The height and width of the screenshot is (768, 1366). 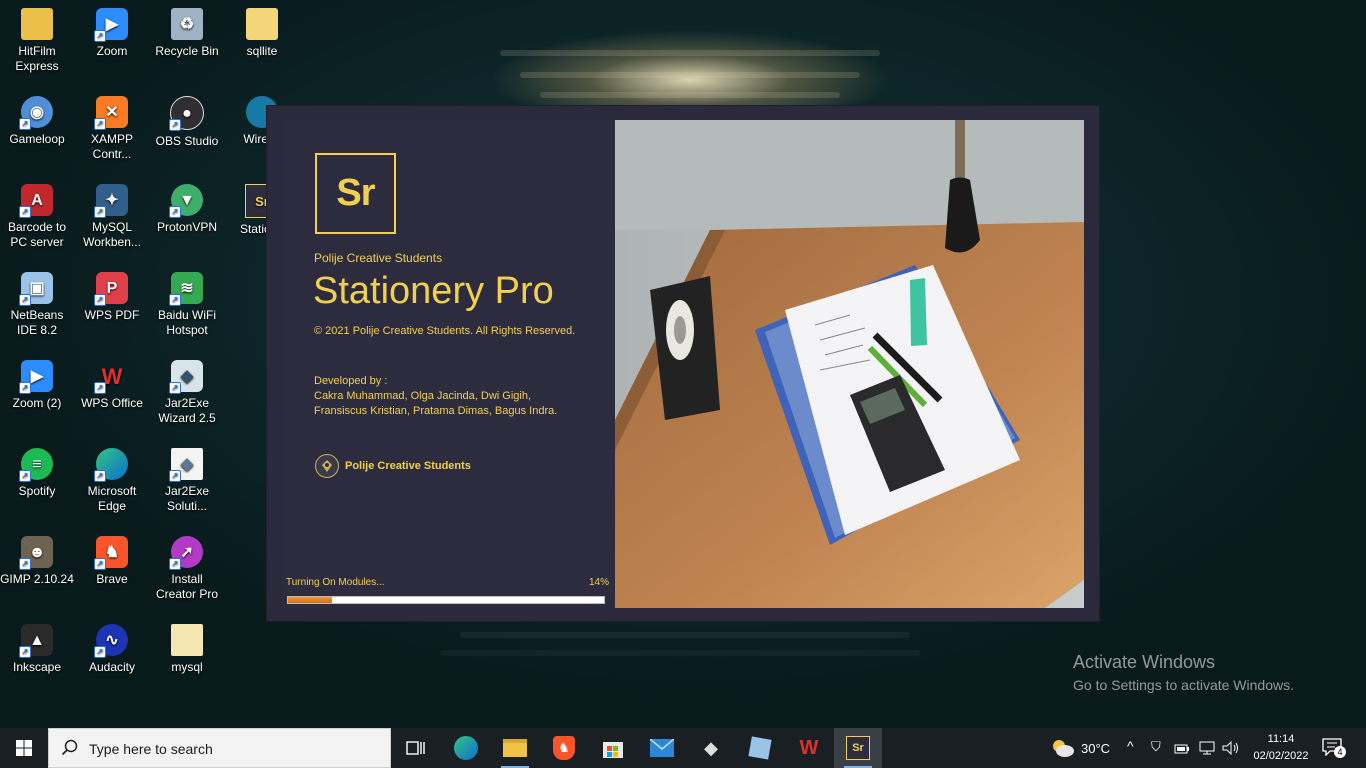 I want to click on recycle-bin-icon: ♻, so click(x=187, y=24).